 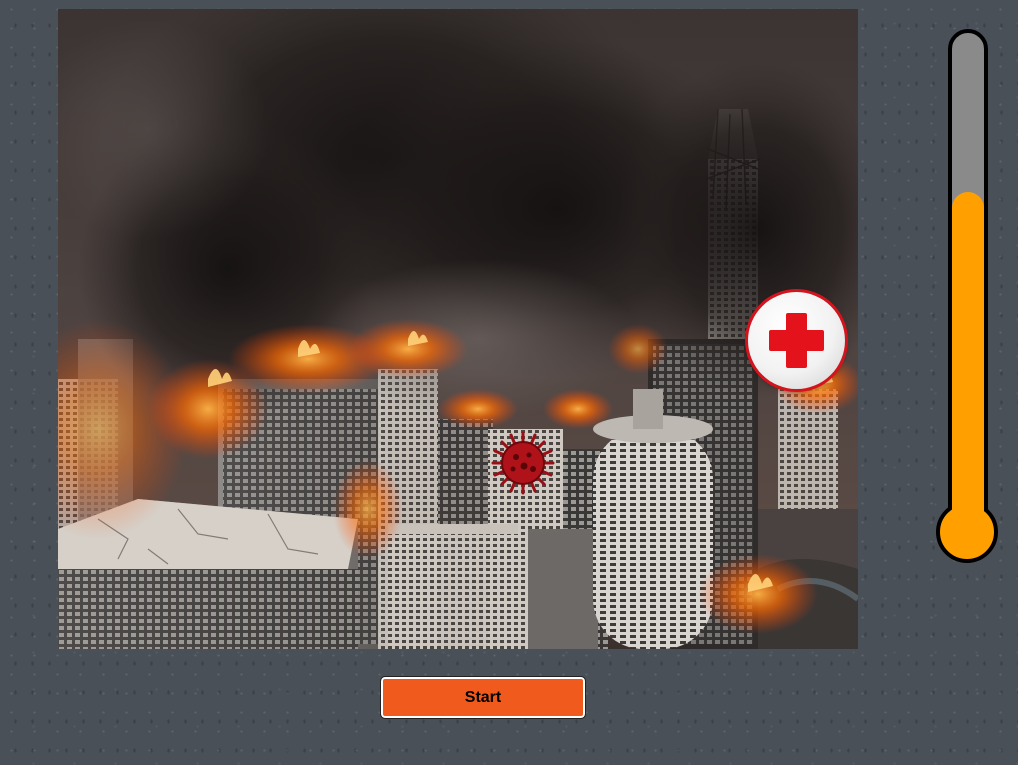 I want to click on thermometer-neck, so click(x=968, y=508).